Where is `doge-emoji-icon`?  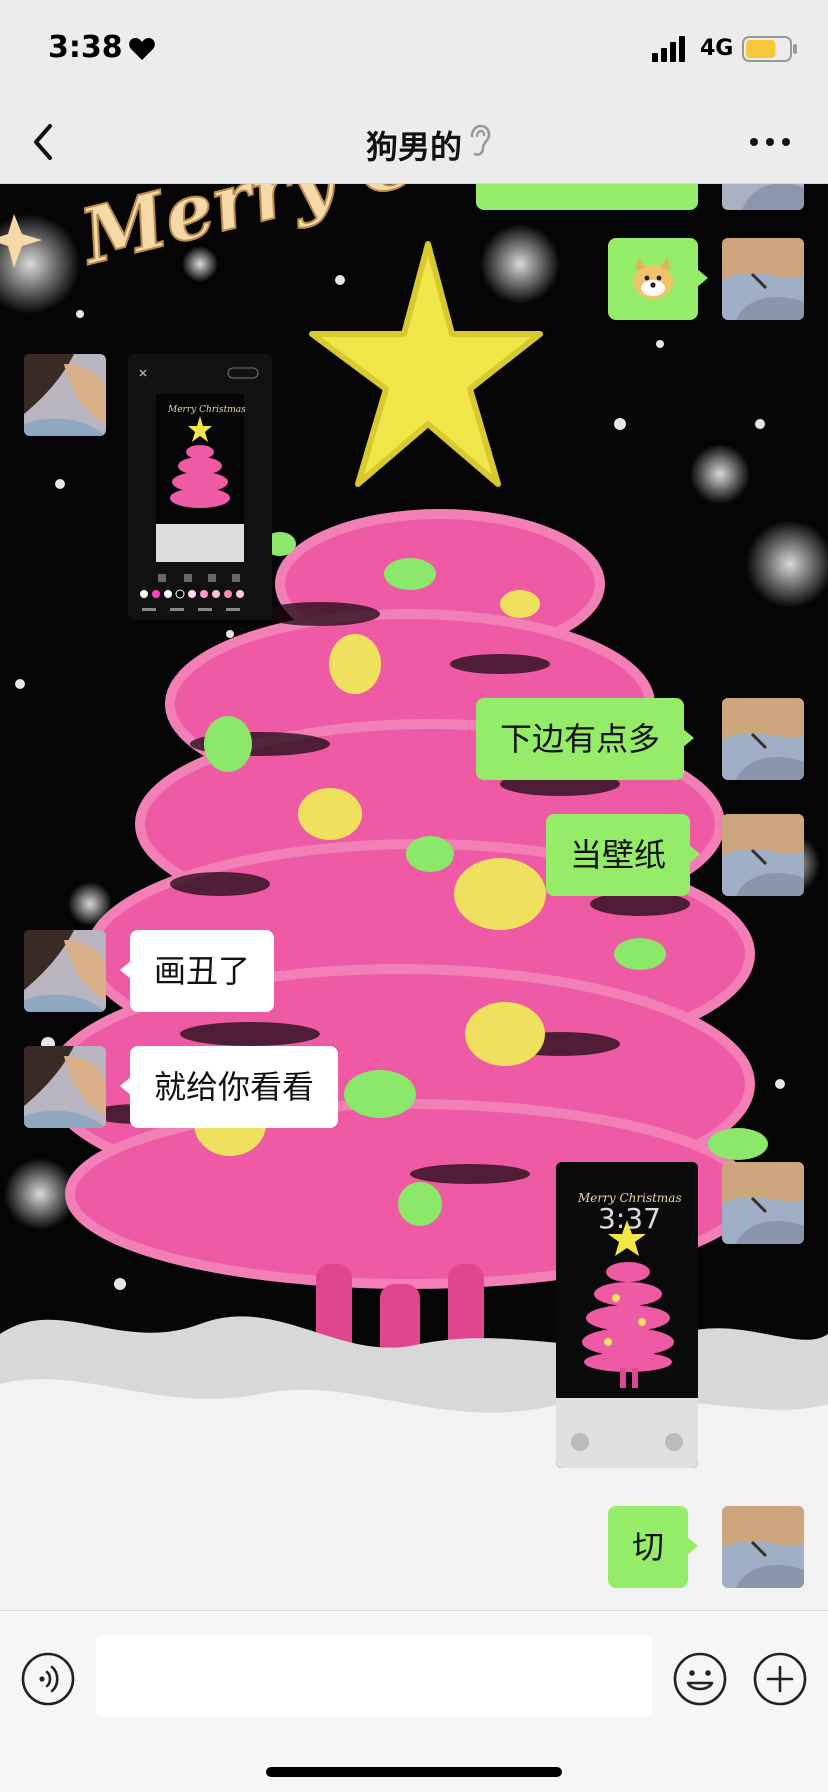 doge-emoji-icon is located at coordinates (653, 278).